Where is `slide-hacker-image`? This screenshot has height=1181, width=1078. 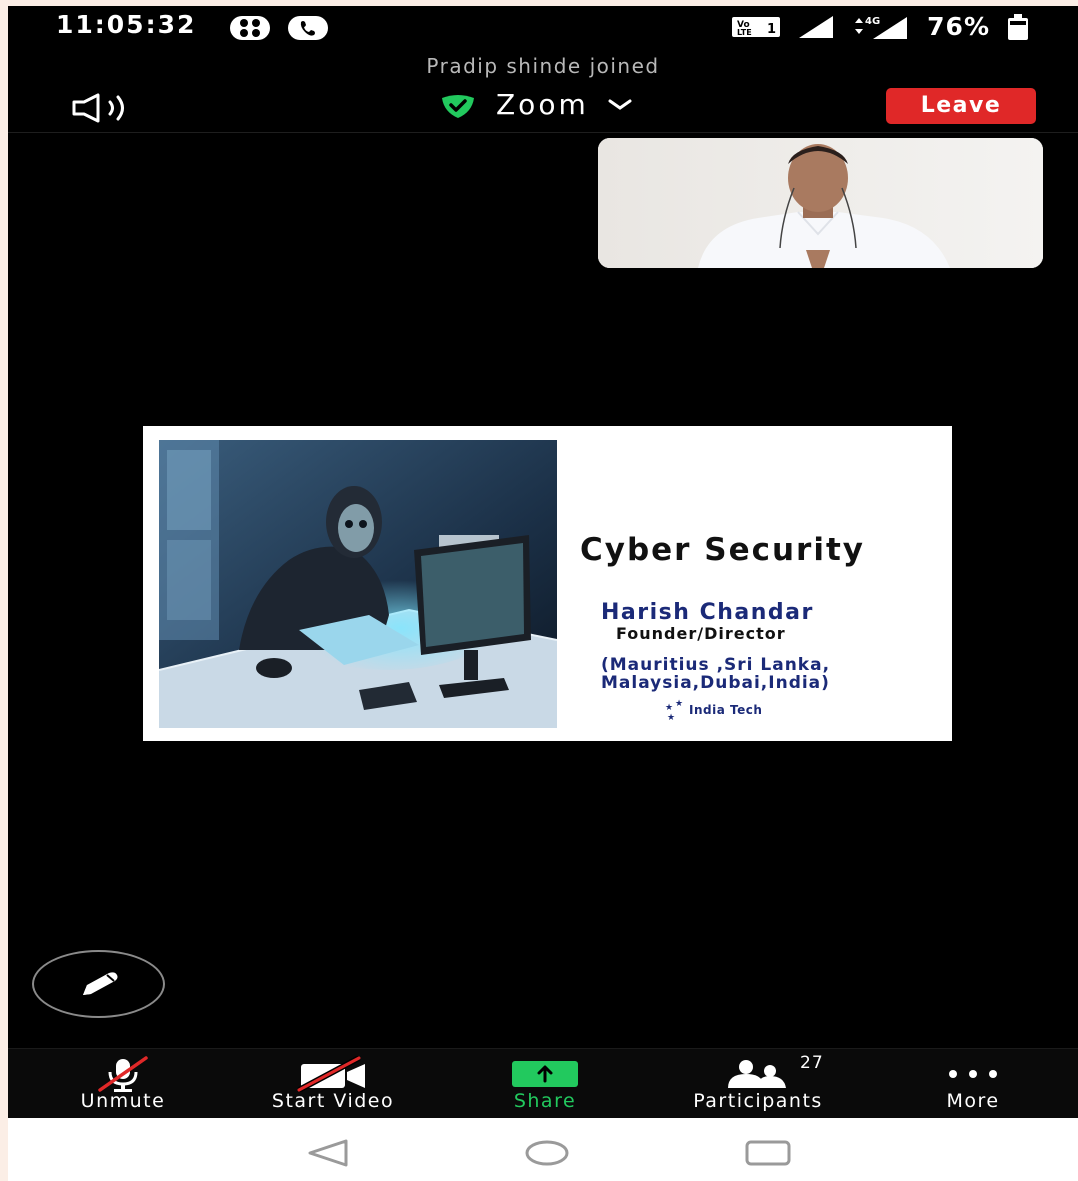
slide-hacker-image is located at coordinates (358, 584).